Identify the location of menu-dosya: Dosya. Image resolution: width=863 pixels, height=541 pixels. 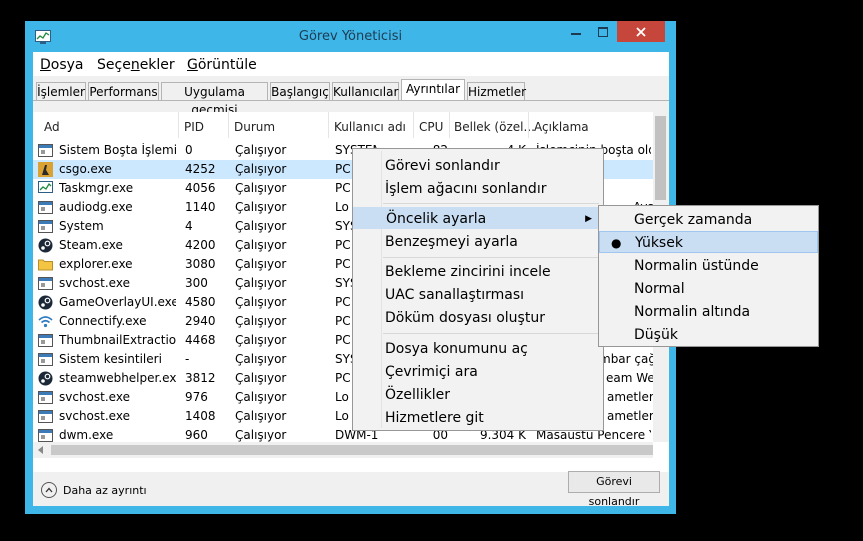
(62, 65).